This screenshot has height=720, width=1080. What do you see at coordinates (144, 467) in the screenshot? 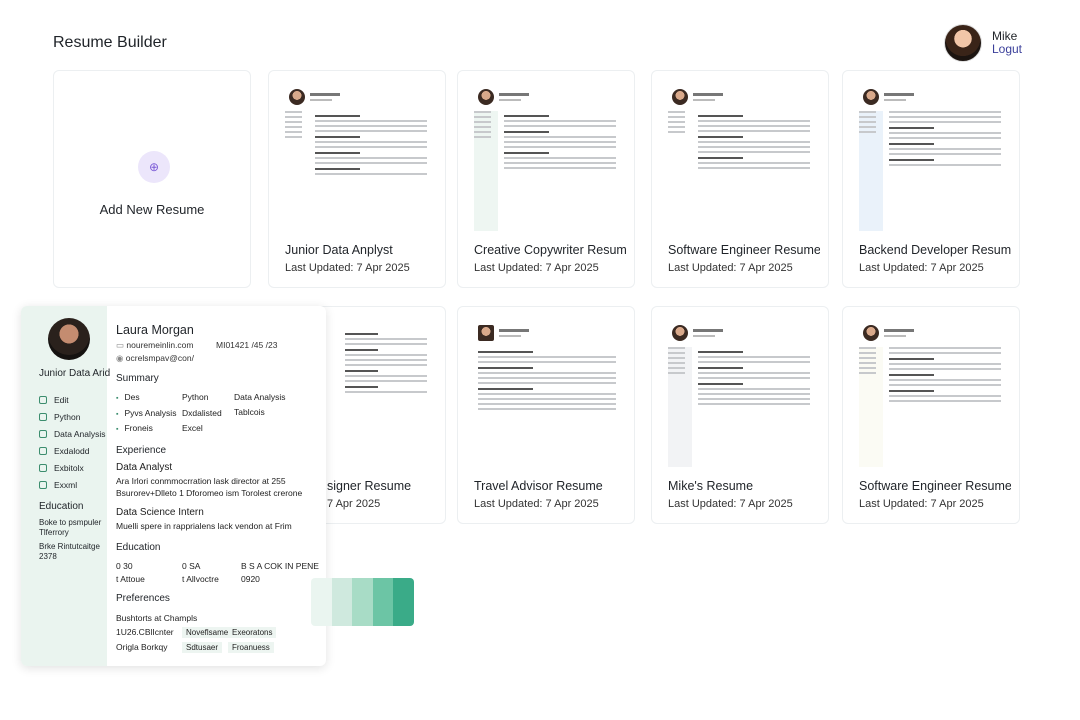
I see `job-title: Data Analyst` at bounding box center [144, 467].